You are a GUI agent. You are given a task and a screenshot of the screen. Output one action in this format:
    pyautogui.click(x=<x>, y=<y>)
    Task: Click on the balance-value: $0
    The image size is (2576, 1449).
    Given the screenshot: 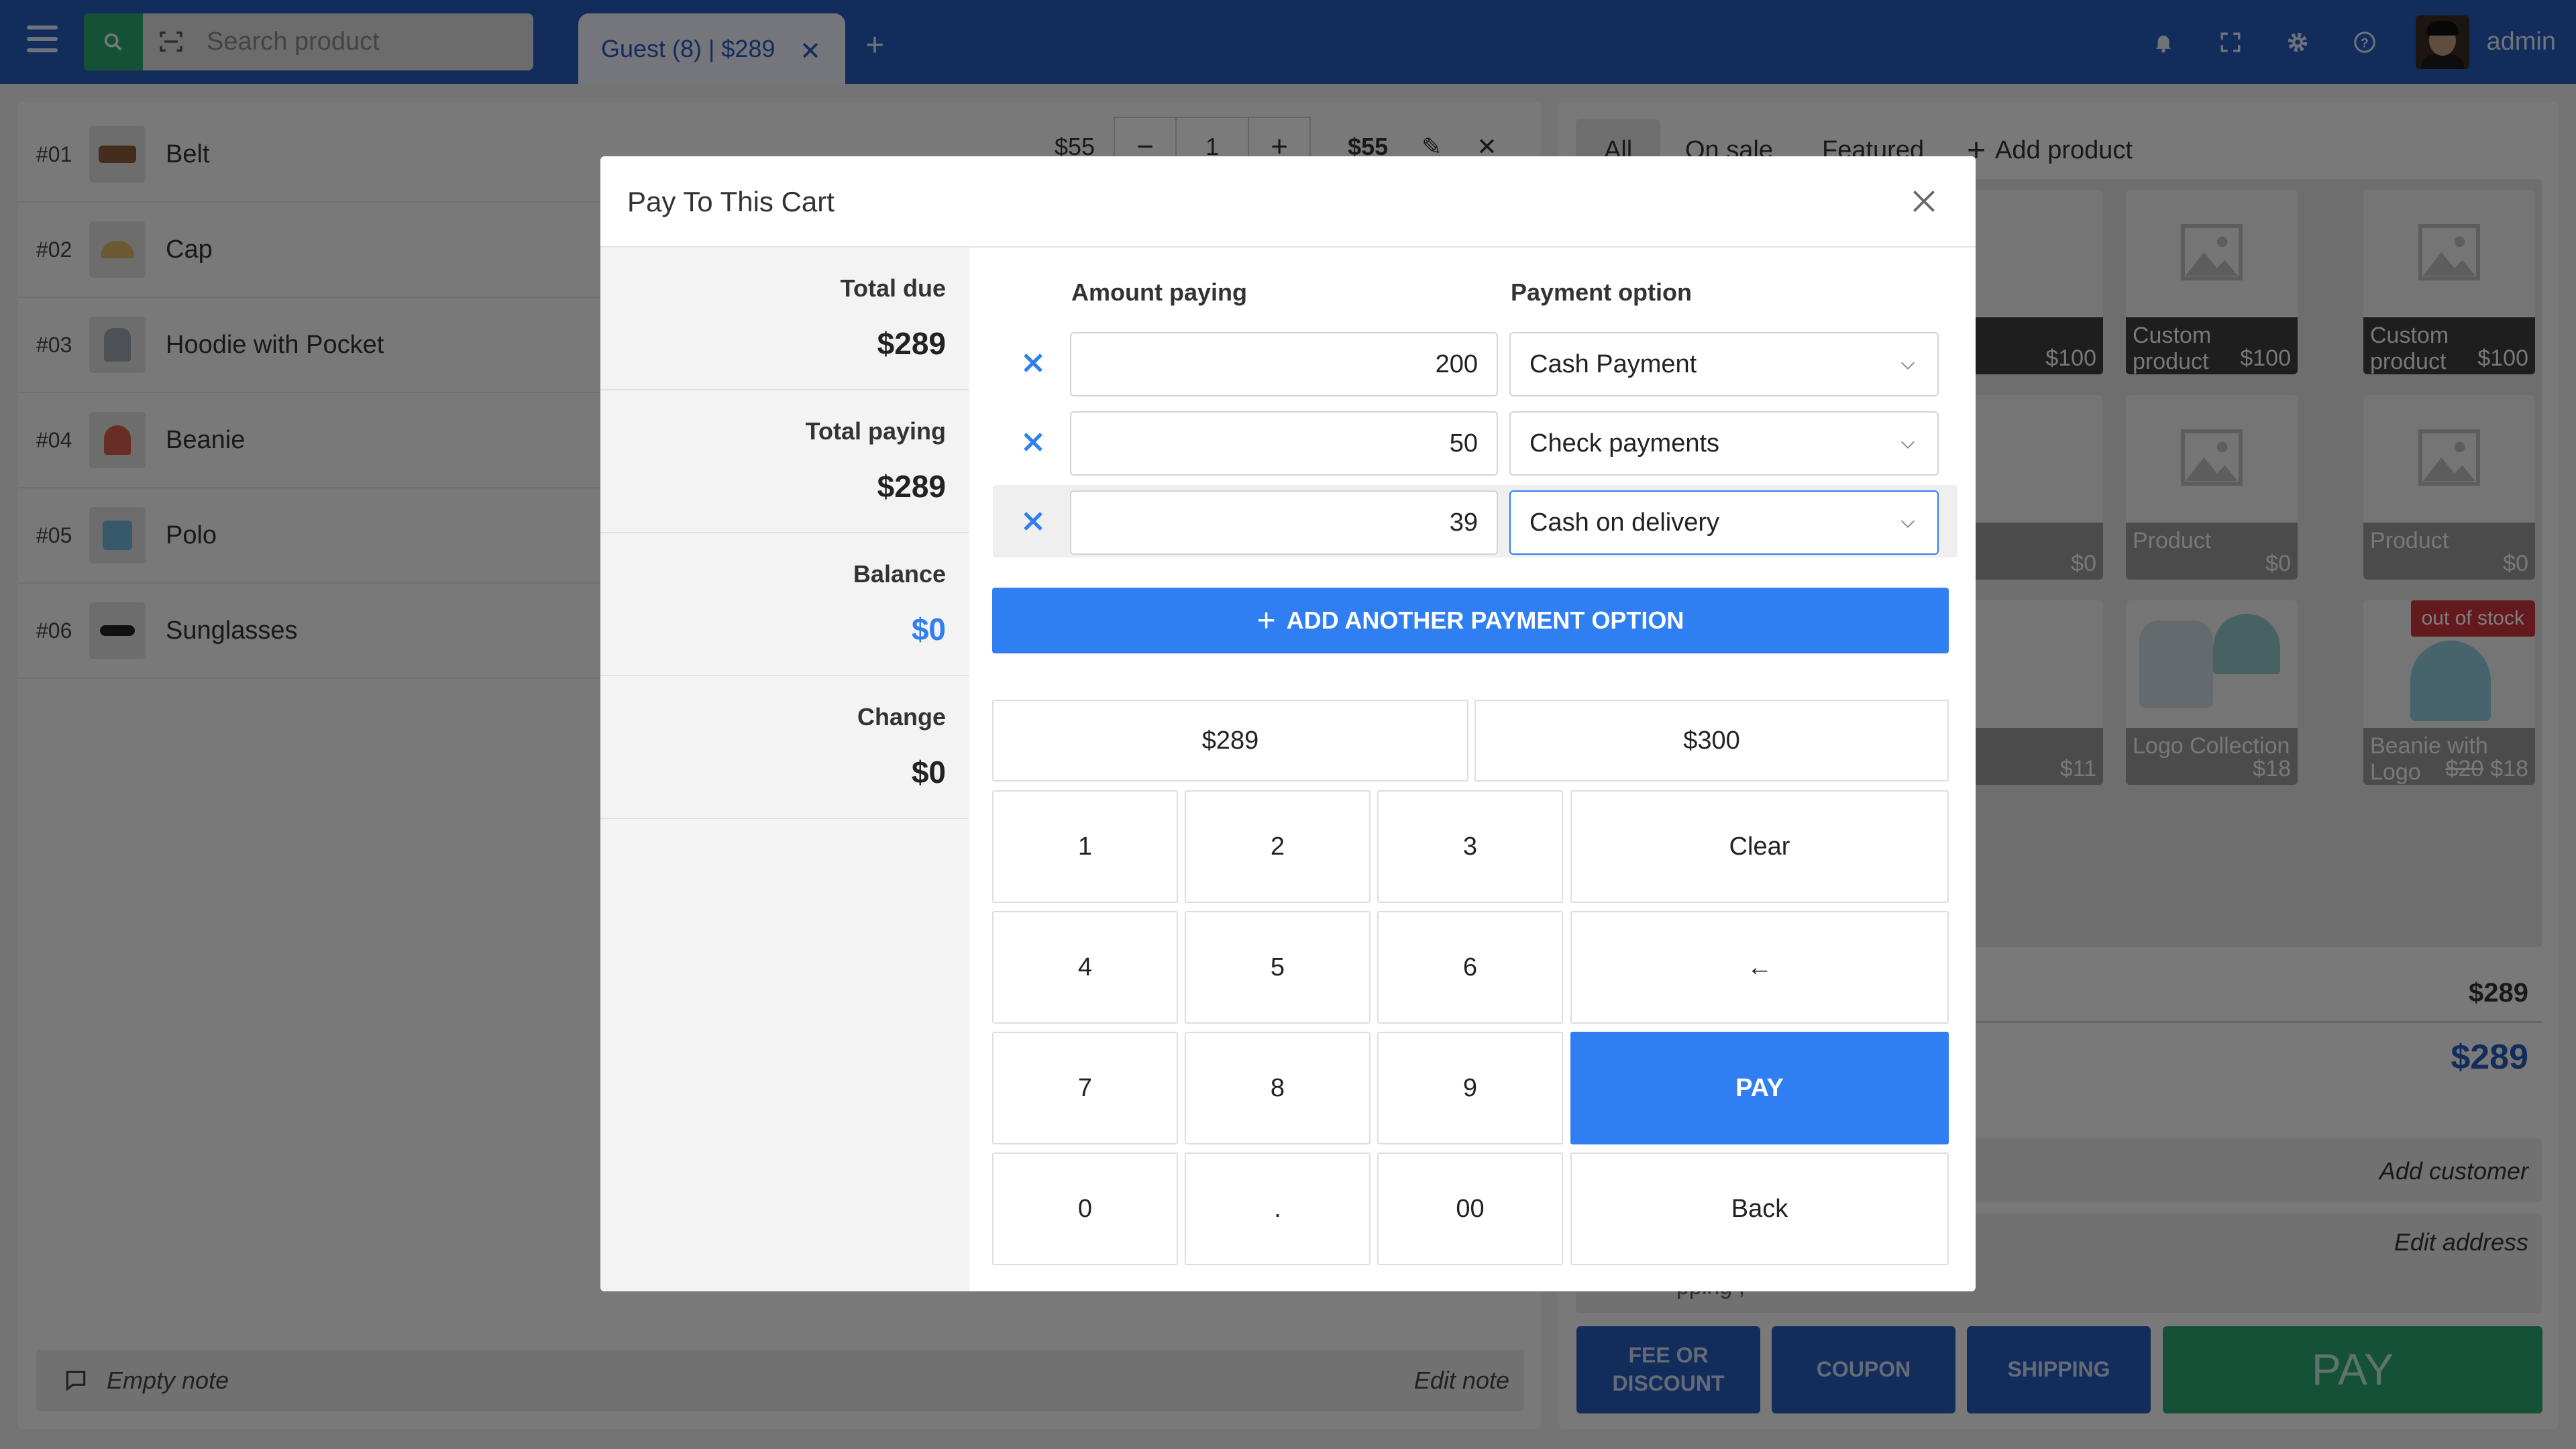 What is the action you would take?
    pyautogui.click(x=928, y=629)
    